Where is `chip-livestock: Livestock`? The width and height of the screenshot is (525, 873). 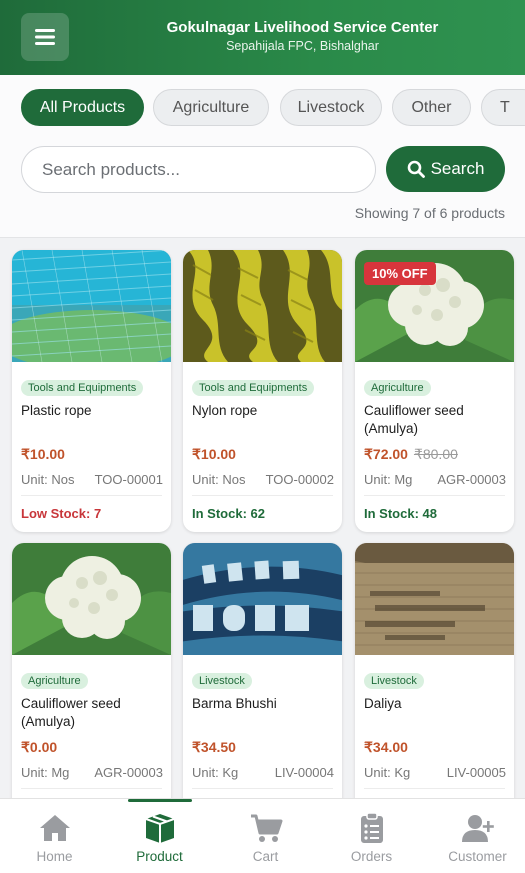 chip-livestock: Livestock is located at coordinates (331, 107).